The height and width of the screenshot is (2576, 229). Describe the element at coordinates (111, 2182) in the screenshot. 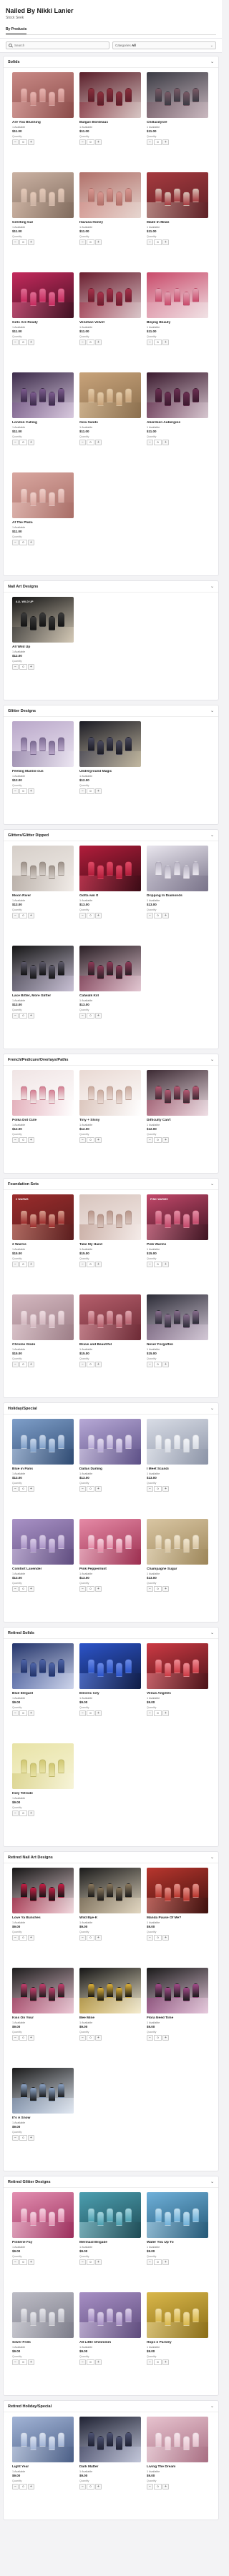

I see `section-header: Retired Glitter Designs ⌄` at that location.